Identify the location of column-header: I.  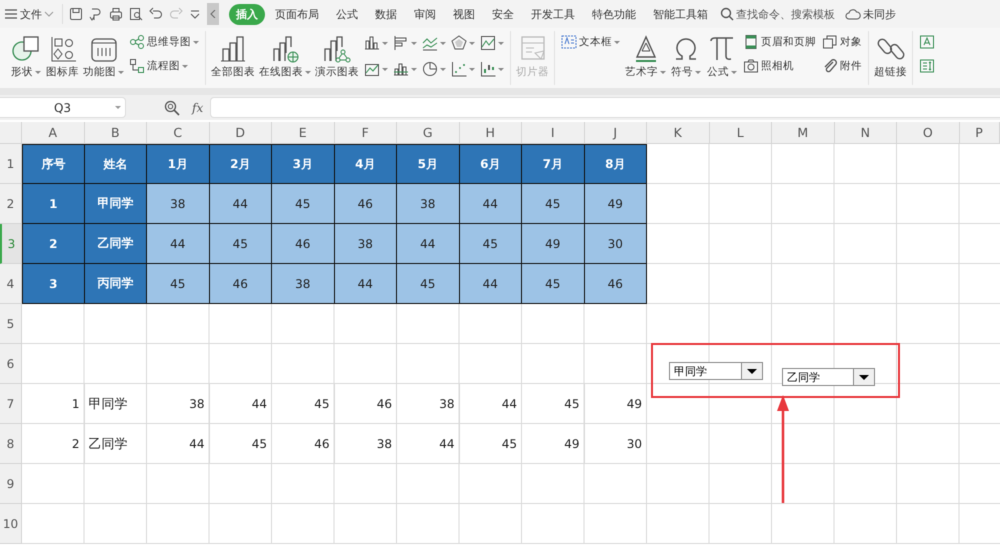
(553, 133).